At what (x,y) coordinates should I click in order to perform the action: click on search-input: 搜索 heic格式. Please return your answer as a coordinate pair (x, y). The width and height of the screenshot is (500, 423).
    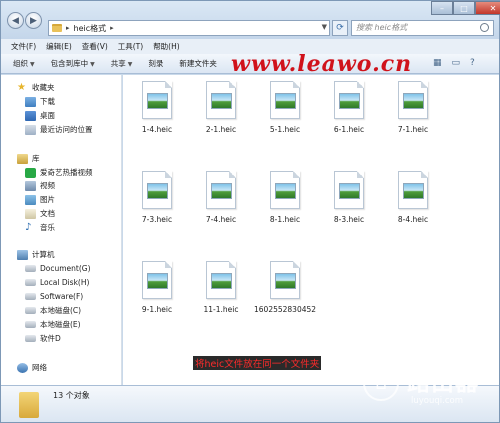
    Looking at the image, I should click on (422, 28).